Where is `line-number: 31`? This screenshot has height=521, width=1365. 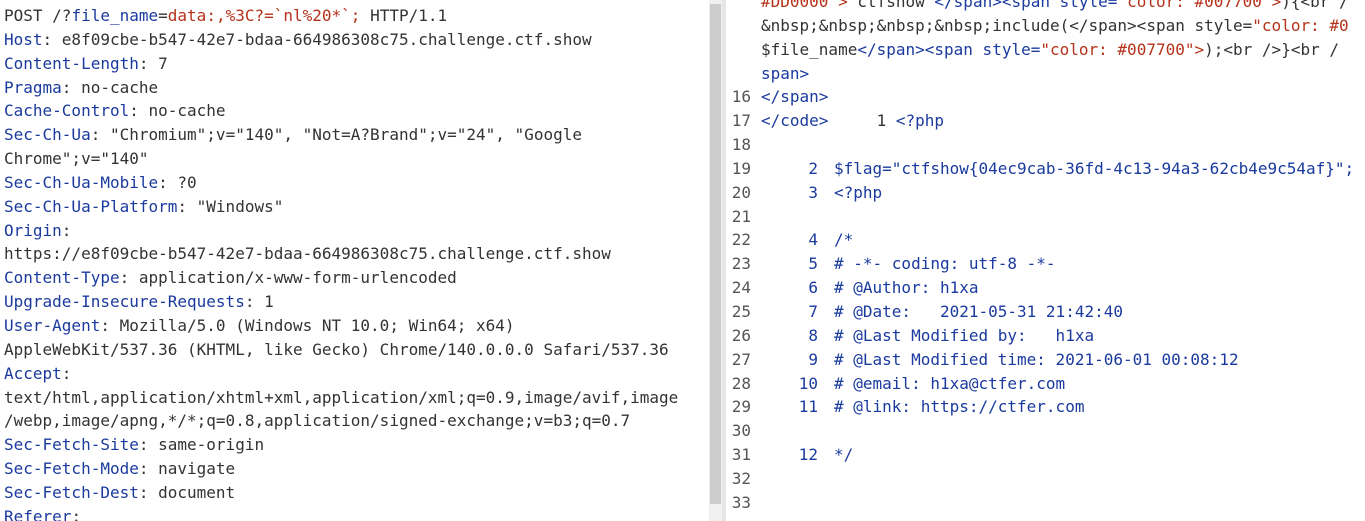 line-number: 31 is located at coordinates (741, 455).